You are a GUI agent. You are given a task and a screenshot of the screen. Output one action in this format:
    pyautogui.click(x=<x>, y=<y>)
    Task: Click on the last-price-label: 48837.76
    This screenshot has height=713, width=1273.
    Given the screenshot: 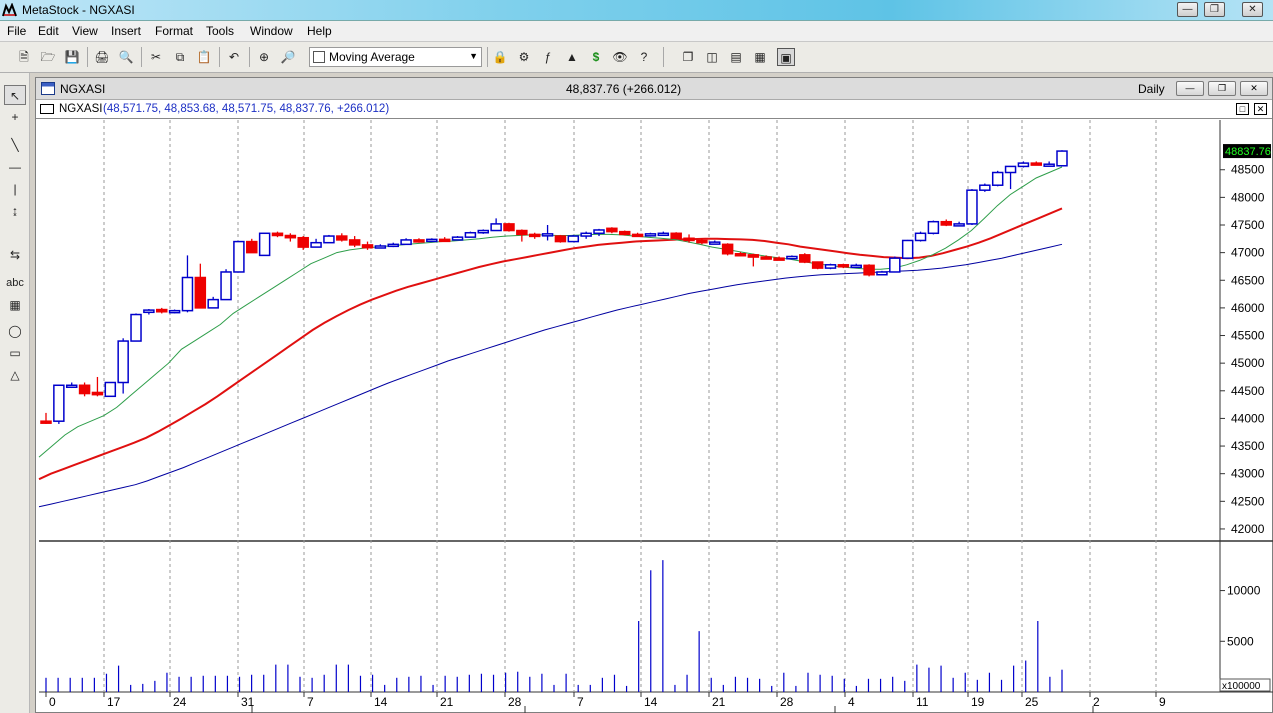 What is the action you would take?
    pyautogui.click(x=1248, y=152)
    